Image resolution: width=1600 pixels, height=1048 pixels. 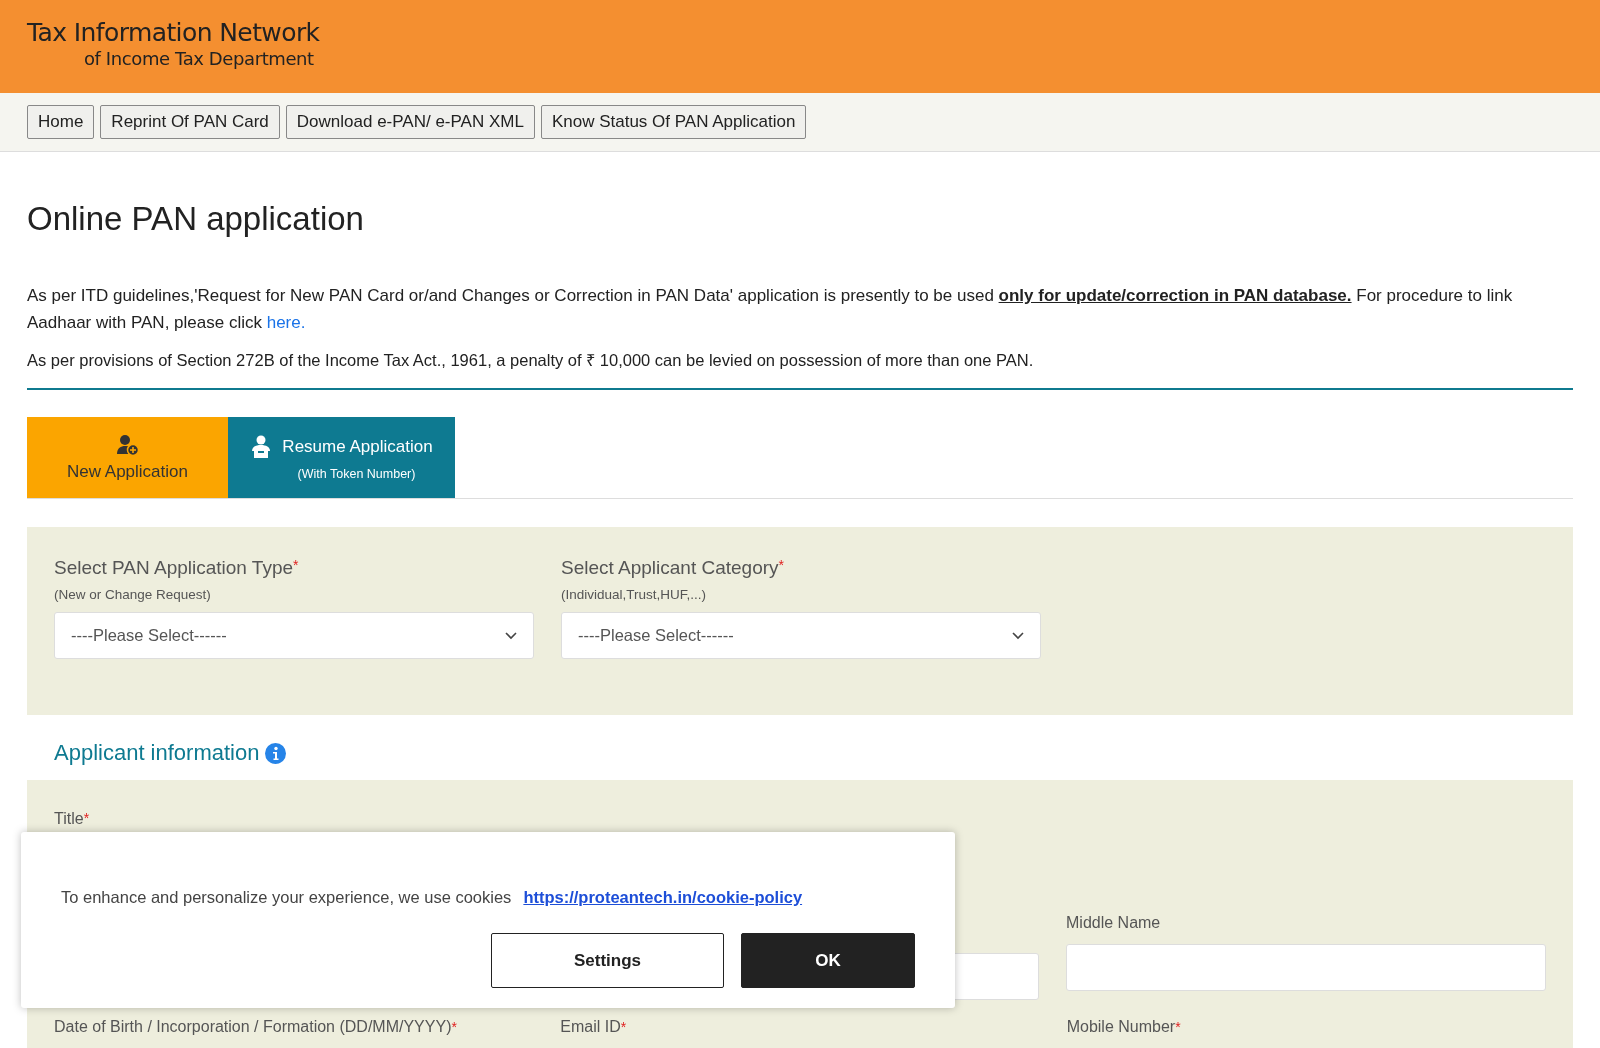 What do you see at coordinates (634, 594) in the screenshot?
I see `field-hint: (Individual,Trust,HUF,...)` at bounding box center [634, 594].